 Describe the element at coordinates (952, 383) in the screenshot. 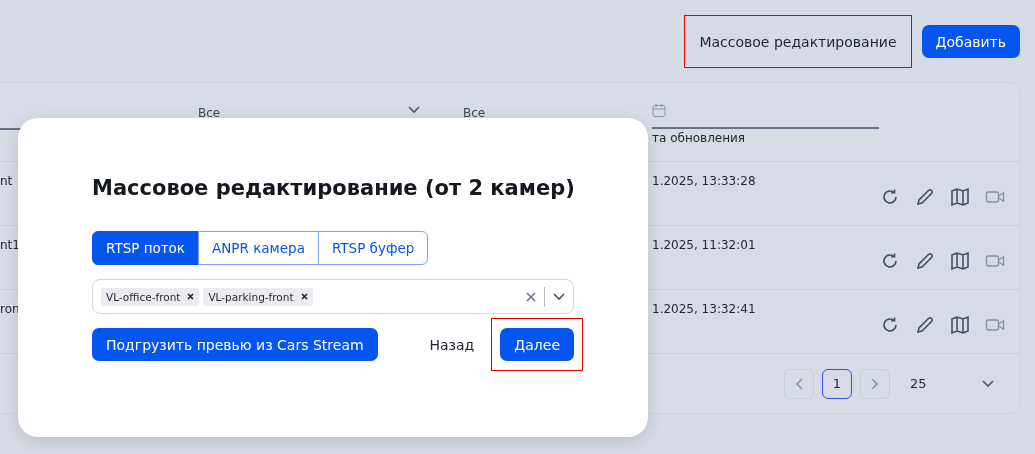

I see `page-size-select: 25` at that location.